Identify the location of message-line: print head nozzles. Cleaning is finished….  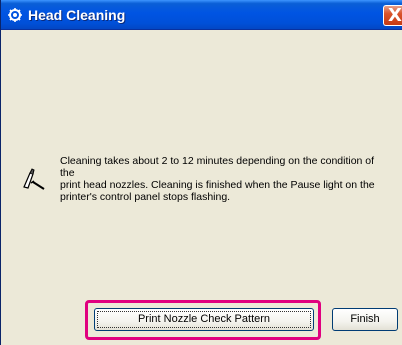
(217, 185).